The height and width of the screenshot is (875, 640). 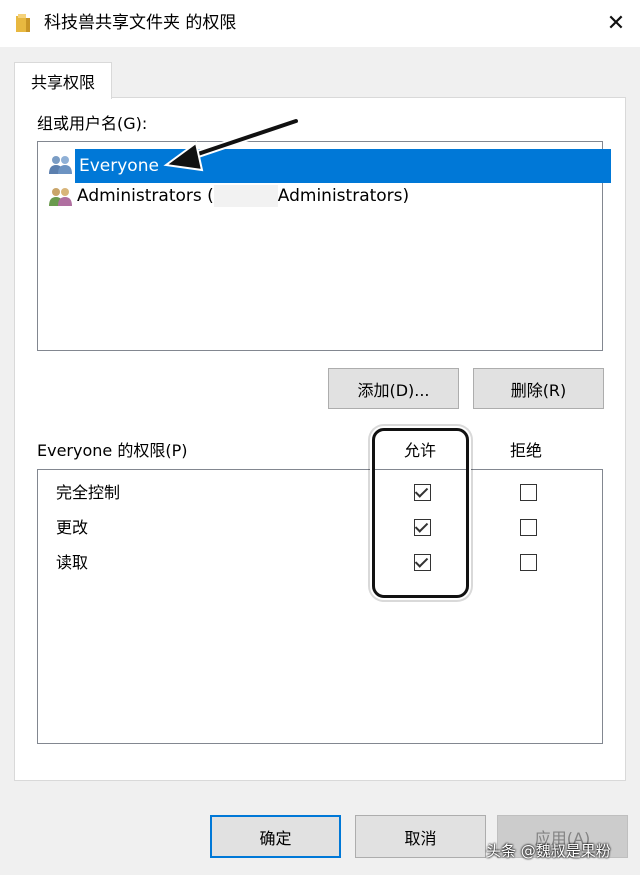 What do you see at coordinates (538, 388) in the screenshot?
I see `remove-button: 删除(R)` at bounding box center [538, 388].